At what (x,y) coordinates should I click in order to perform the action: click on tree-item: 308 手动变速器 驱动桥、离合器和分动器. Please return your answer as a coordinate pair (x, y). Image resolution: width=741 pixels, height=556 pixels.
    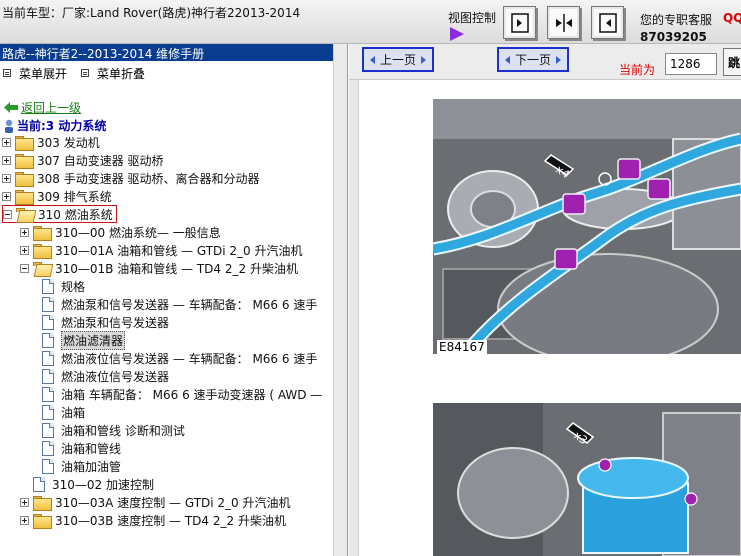
    Looking at the image, I should click on (131, 178).